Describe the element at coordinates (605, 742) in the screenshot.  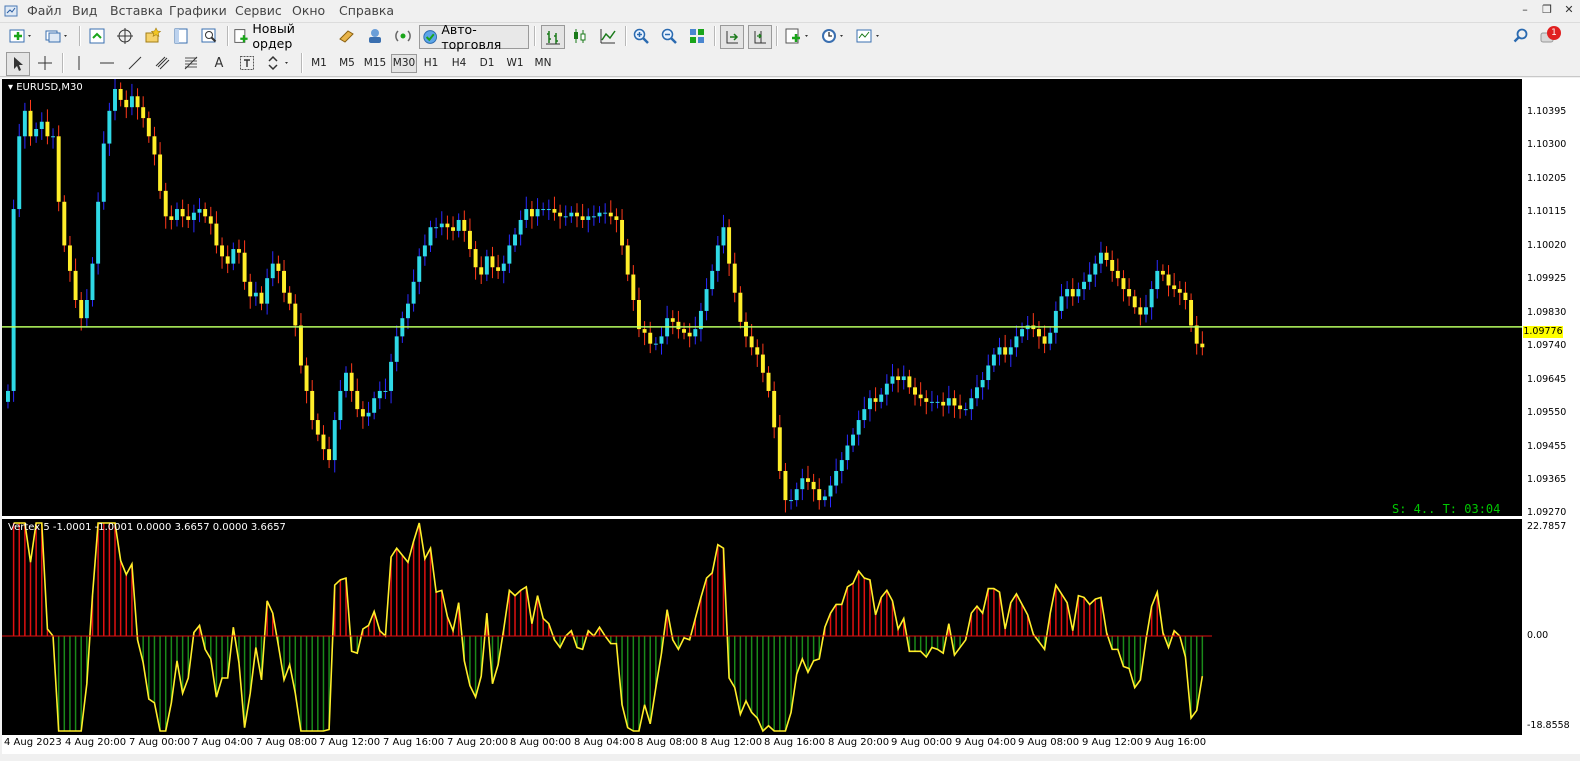
I see `time-tick: 8 Aug 04:00` at that location.